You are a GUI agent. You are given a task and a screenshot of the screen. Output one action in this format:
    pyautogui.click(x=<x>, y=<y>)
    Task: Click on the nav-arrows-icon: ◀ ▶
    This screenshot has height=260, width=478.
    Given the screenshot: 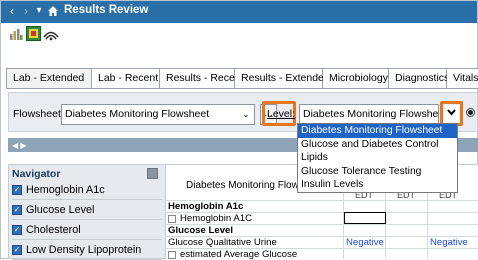 What is the action you would take?
    pyautogui.click(x=19, y=145)
    